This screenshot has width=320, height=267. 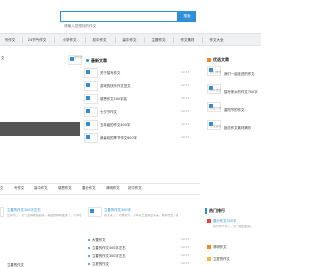 I want to click on recommended-title: 优选文章, so click(x=221, y=59).